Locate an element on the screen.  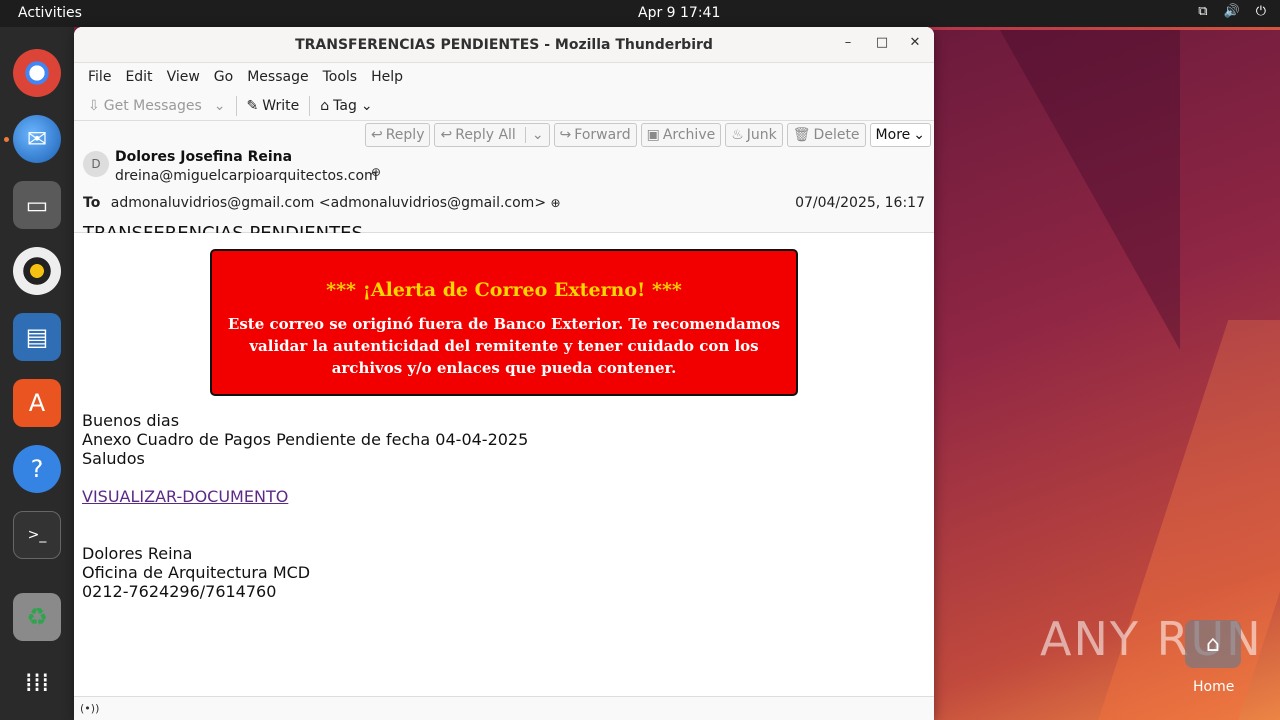
get-messages-dropdown: ⌄ is located at coordinates (220, 106).